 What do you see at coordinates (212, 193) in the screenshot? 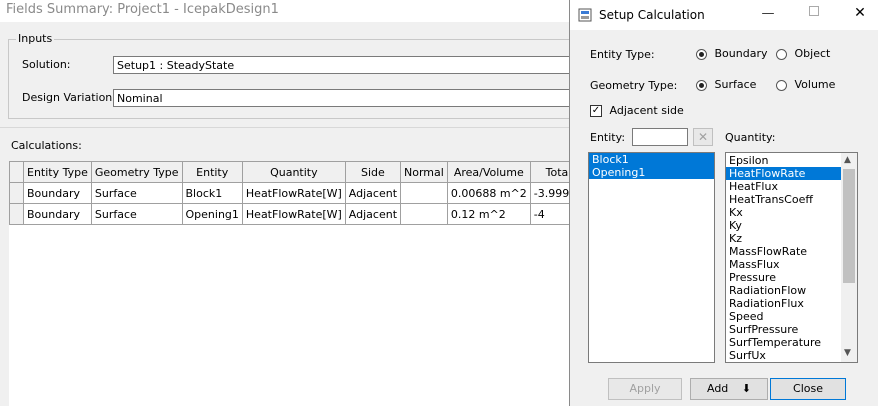
I see `cell-entity: Block1` at bounding box center [212, 193].